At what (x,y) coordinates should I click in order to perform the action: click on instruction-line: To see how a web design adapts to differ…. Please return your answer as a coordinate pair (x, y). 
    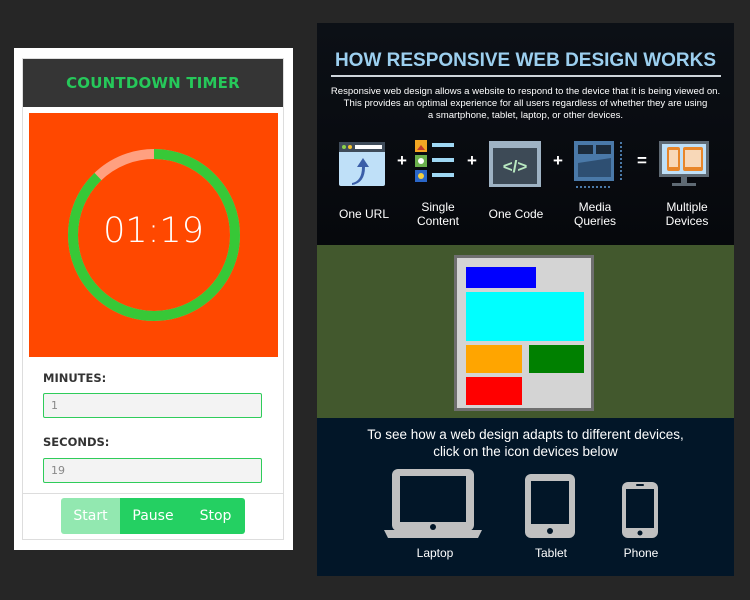
    Looking at the image, I should click on (525, 434).